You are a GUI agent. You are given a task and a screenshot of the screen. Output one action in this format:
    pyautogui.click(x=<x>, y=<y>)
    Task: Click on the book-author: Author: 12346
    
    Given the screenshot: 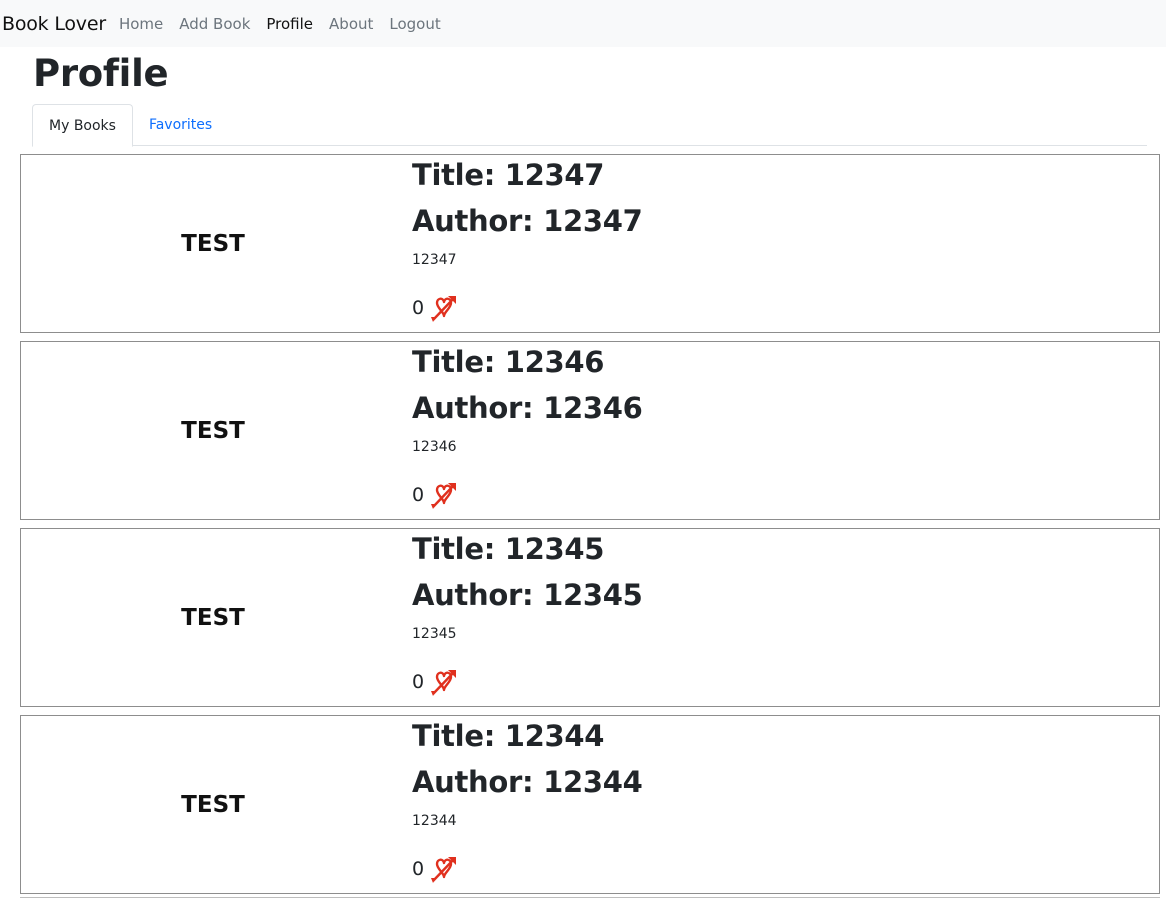 What is the action you would take?
    pyautogui.click(x=527, y=408)
    